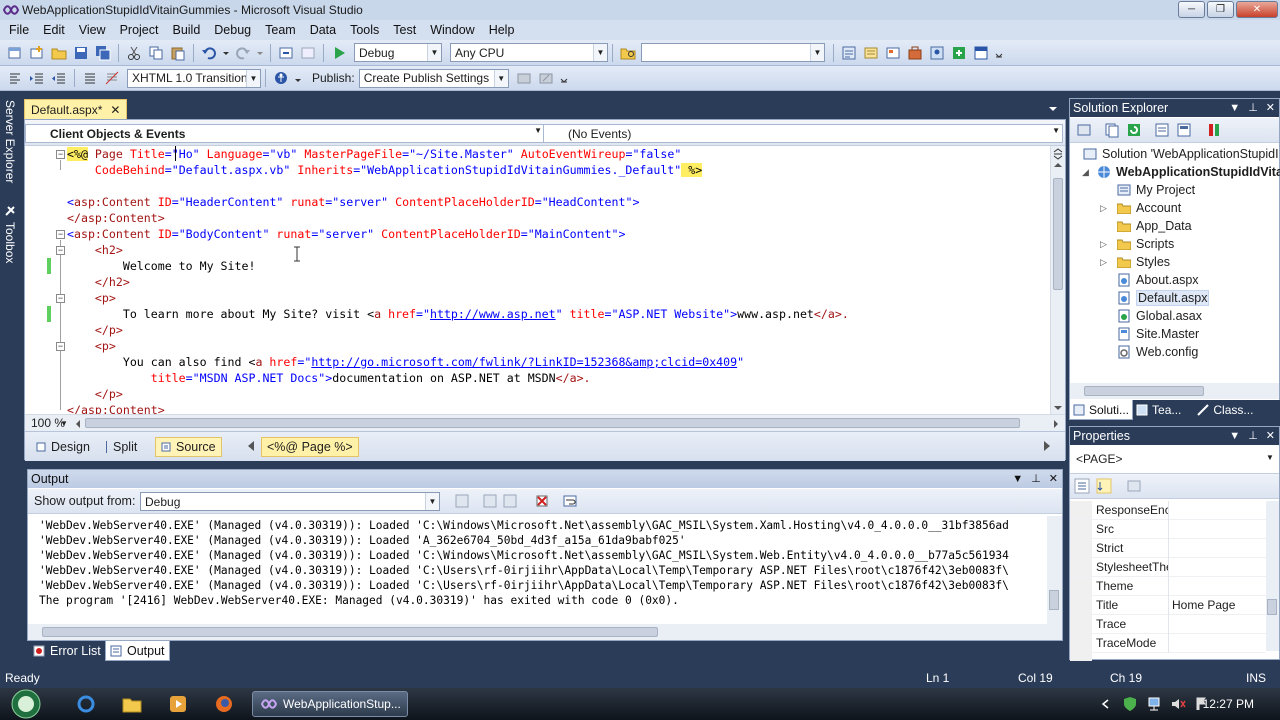  I want to click on security-shield-icon, so click(1130, 704).